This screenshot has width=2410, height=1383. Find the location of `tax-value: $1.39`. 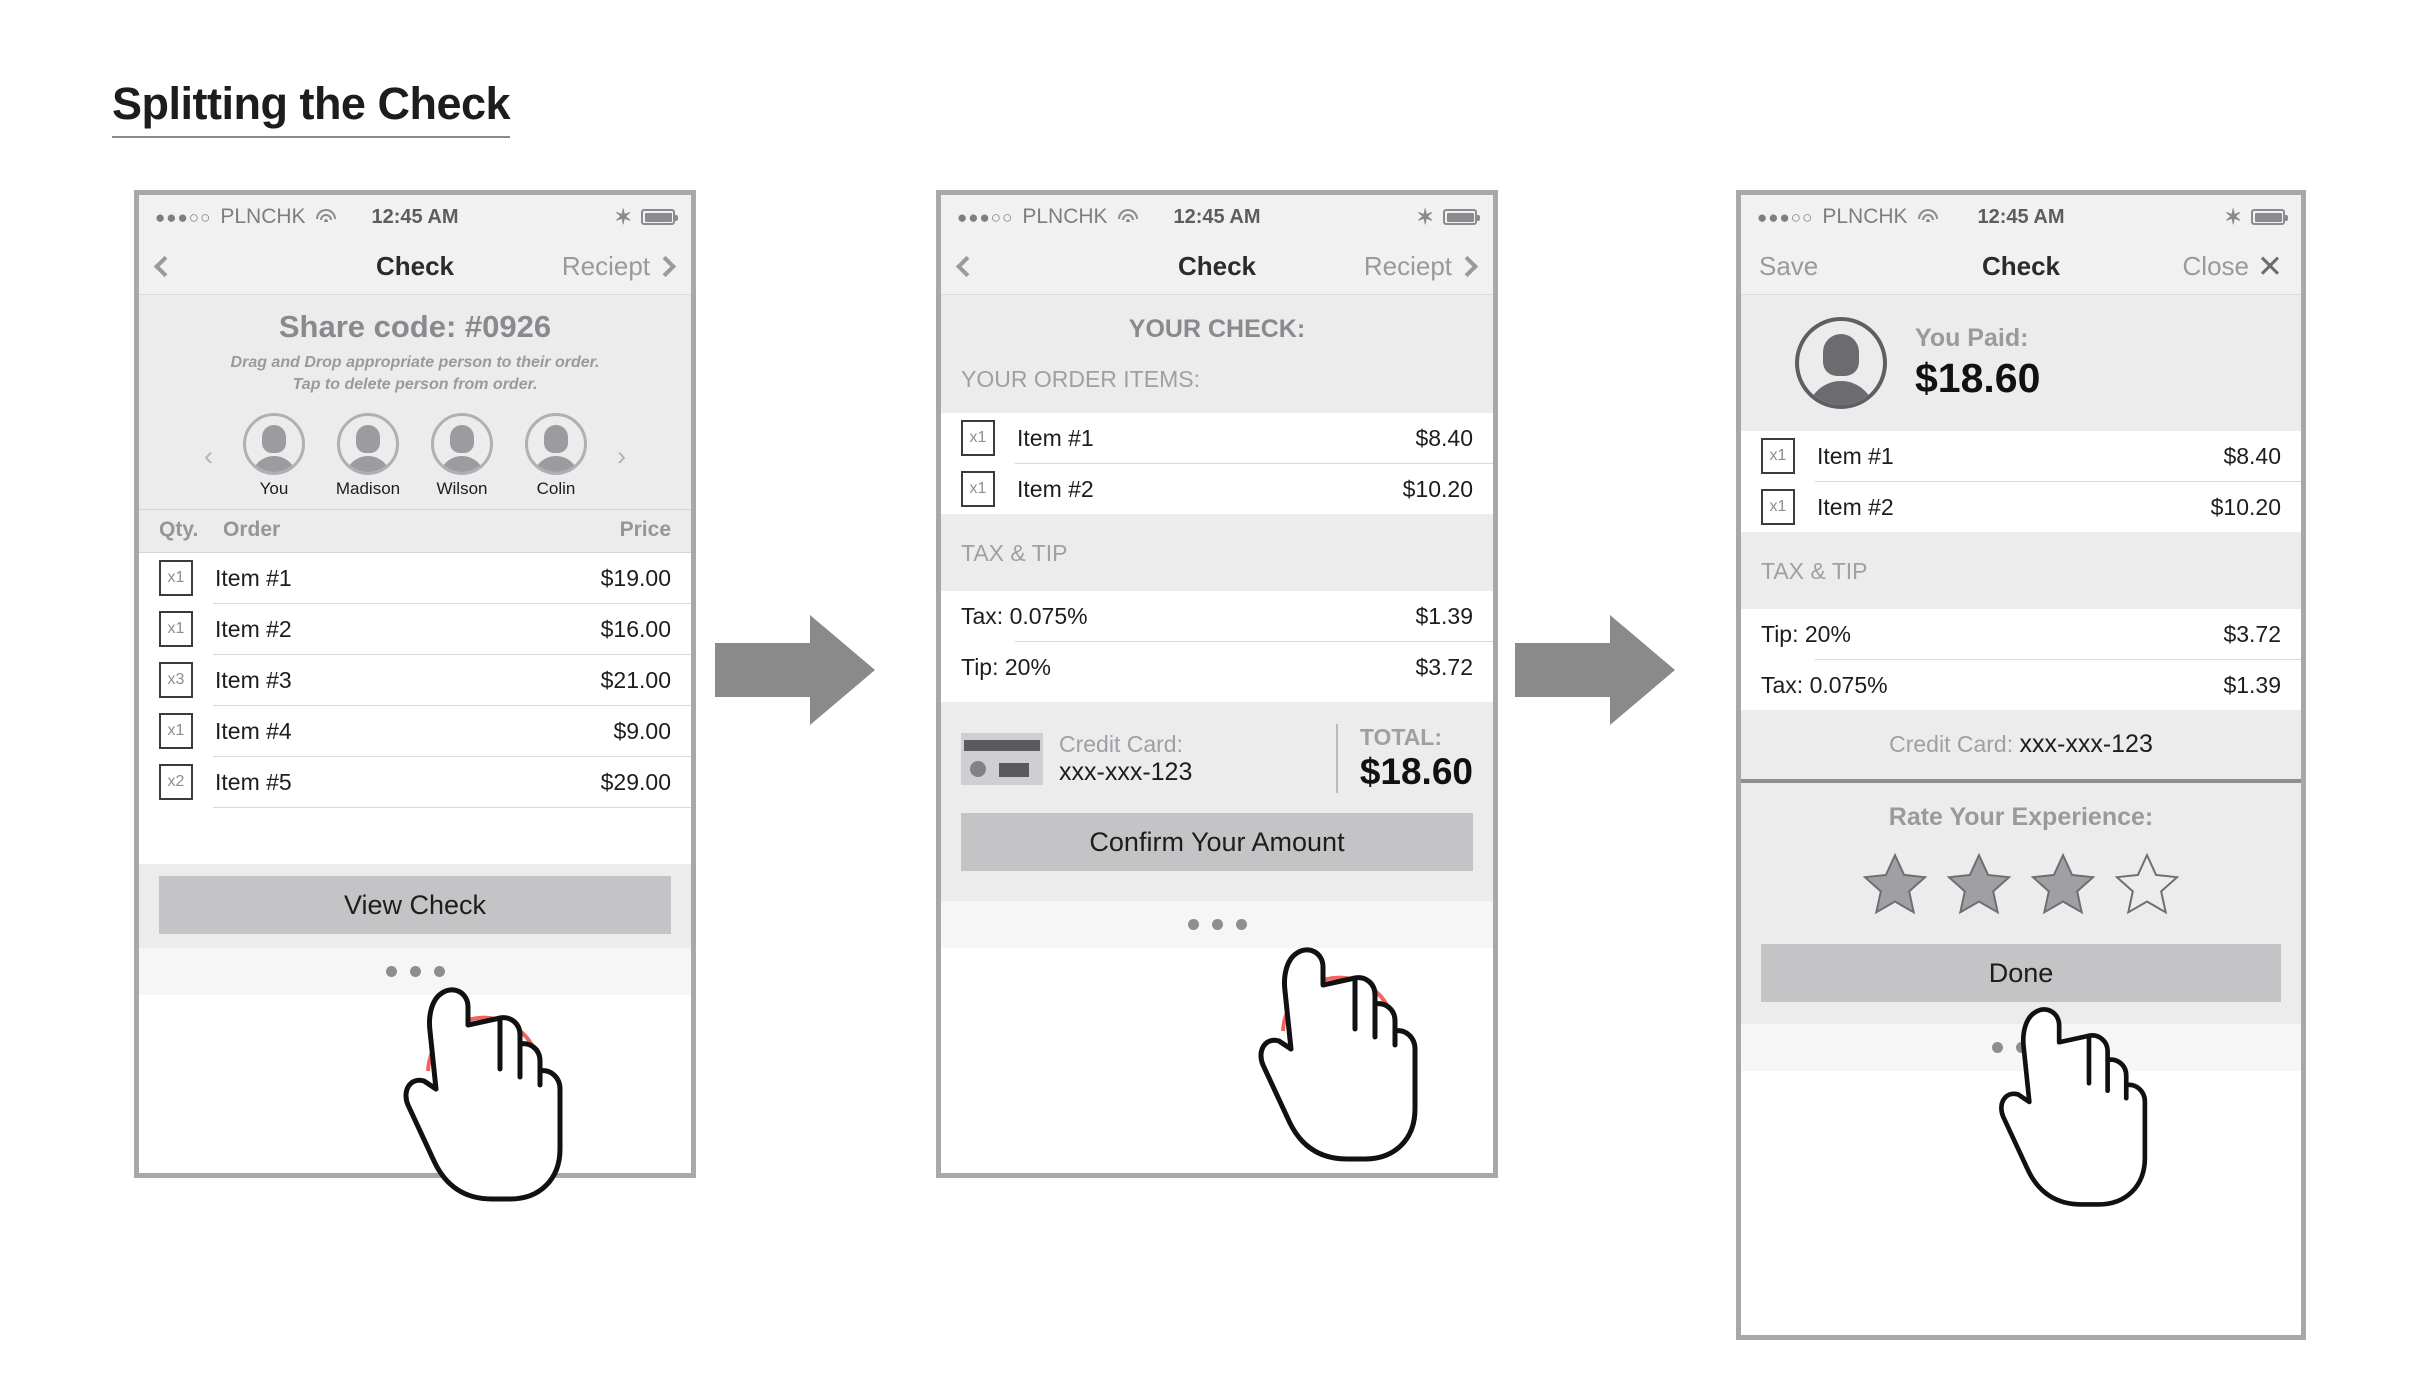

tax-value: $1.39 is located at coordinates (1444, 615).